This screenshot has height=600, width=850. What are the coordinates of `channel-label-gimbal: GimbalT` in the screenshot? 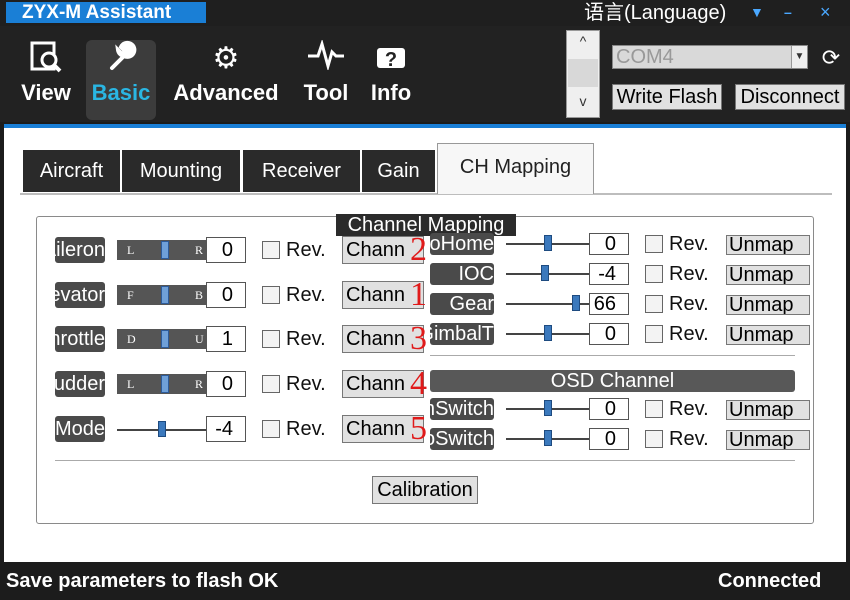 It's located at (462, 334).